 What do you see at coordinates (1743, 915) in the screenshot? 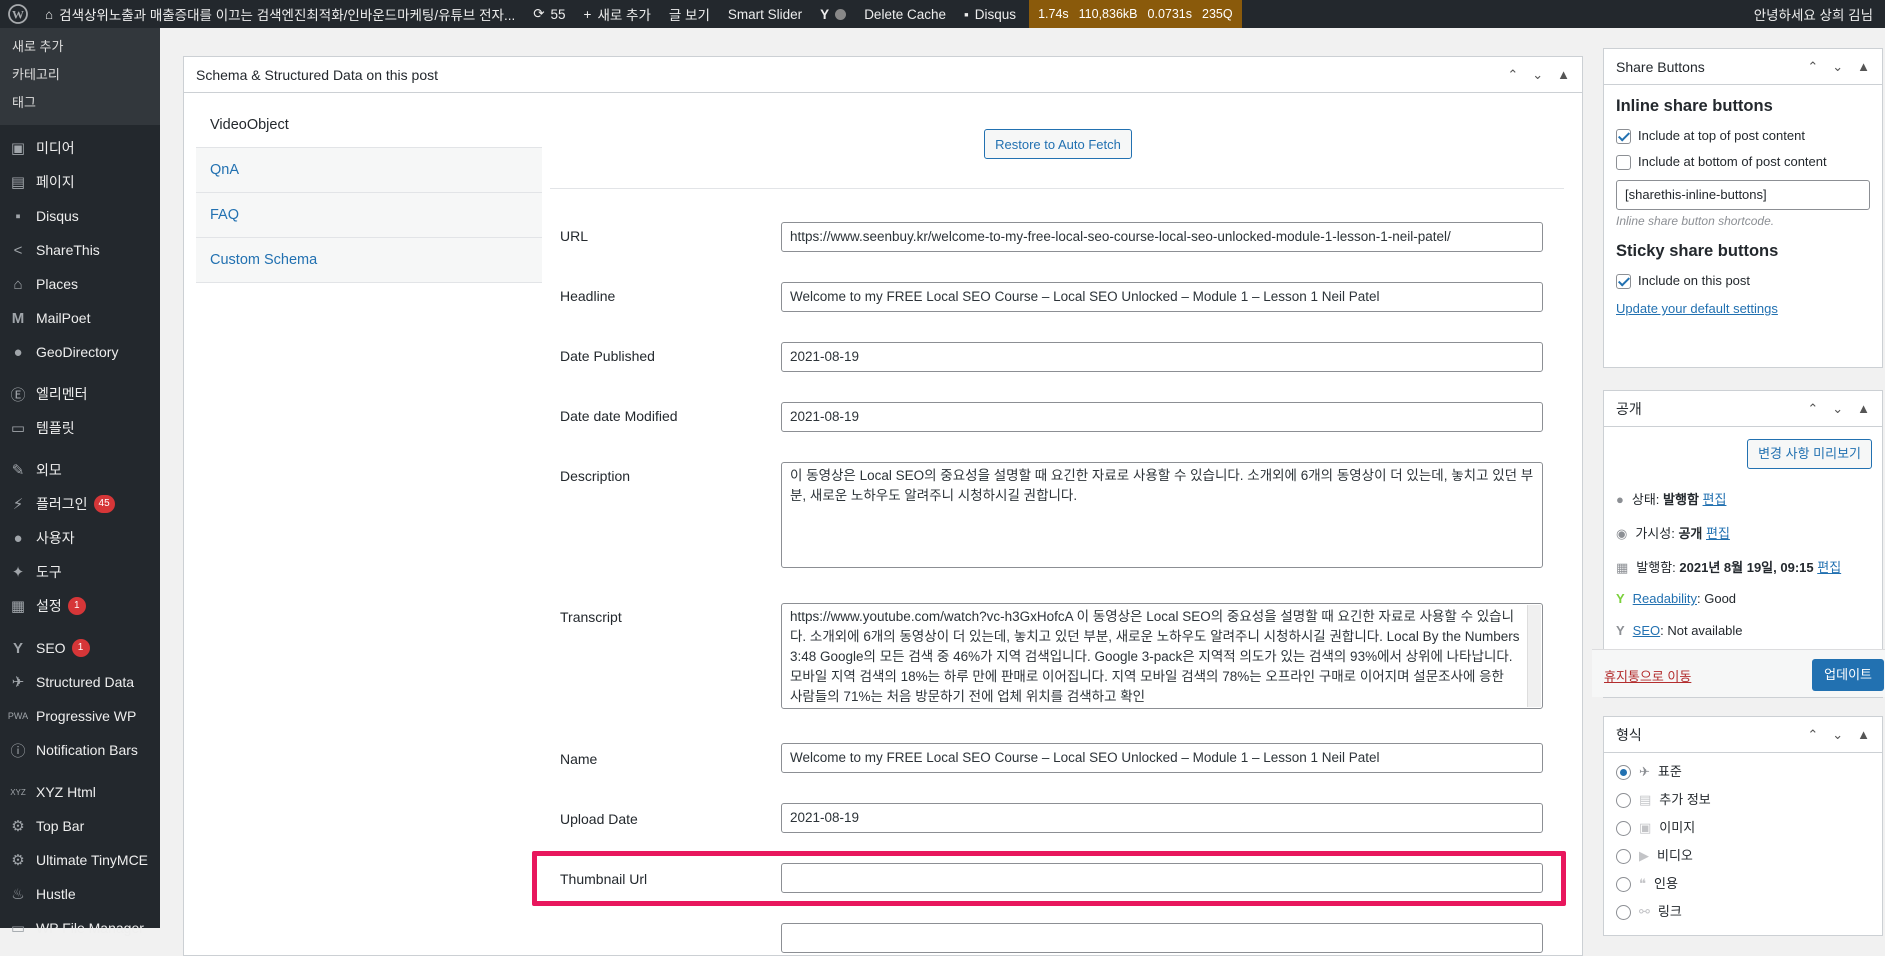
I see `format-option-link: ⚯ 링크` at bounding box center [1743, 915].